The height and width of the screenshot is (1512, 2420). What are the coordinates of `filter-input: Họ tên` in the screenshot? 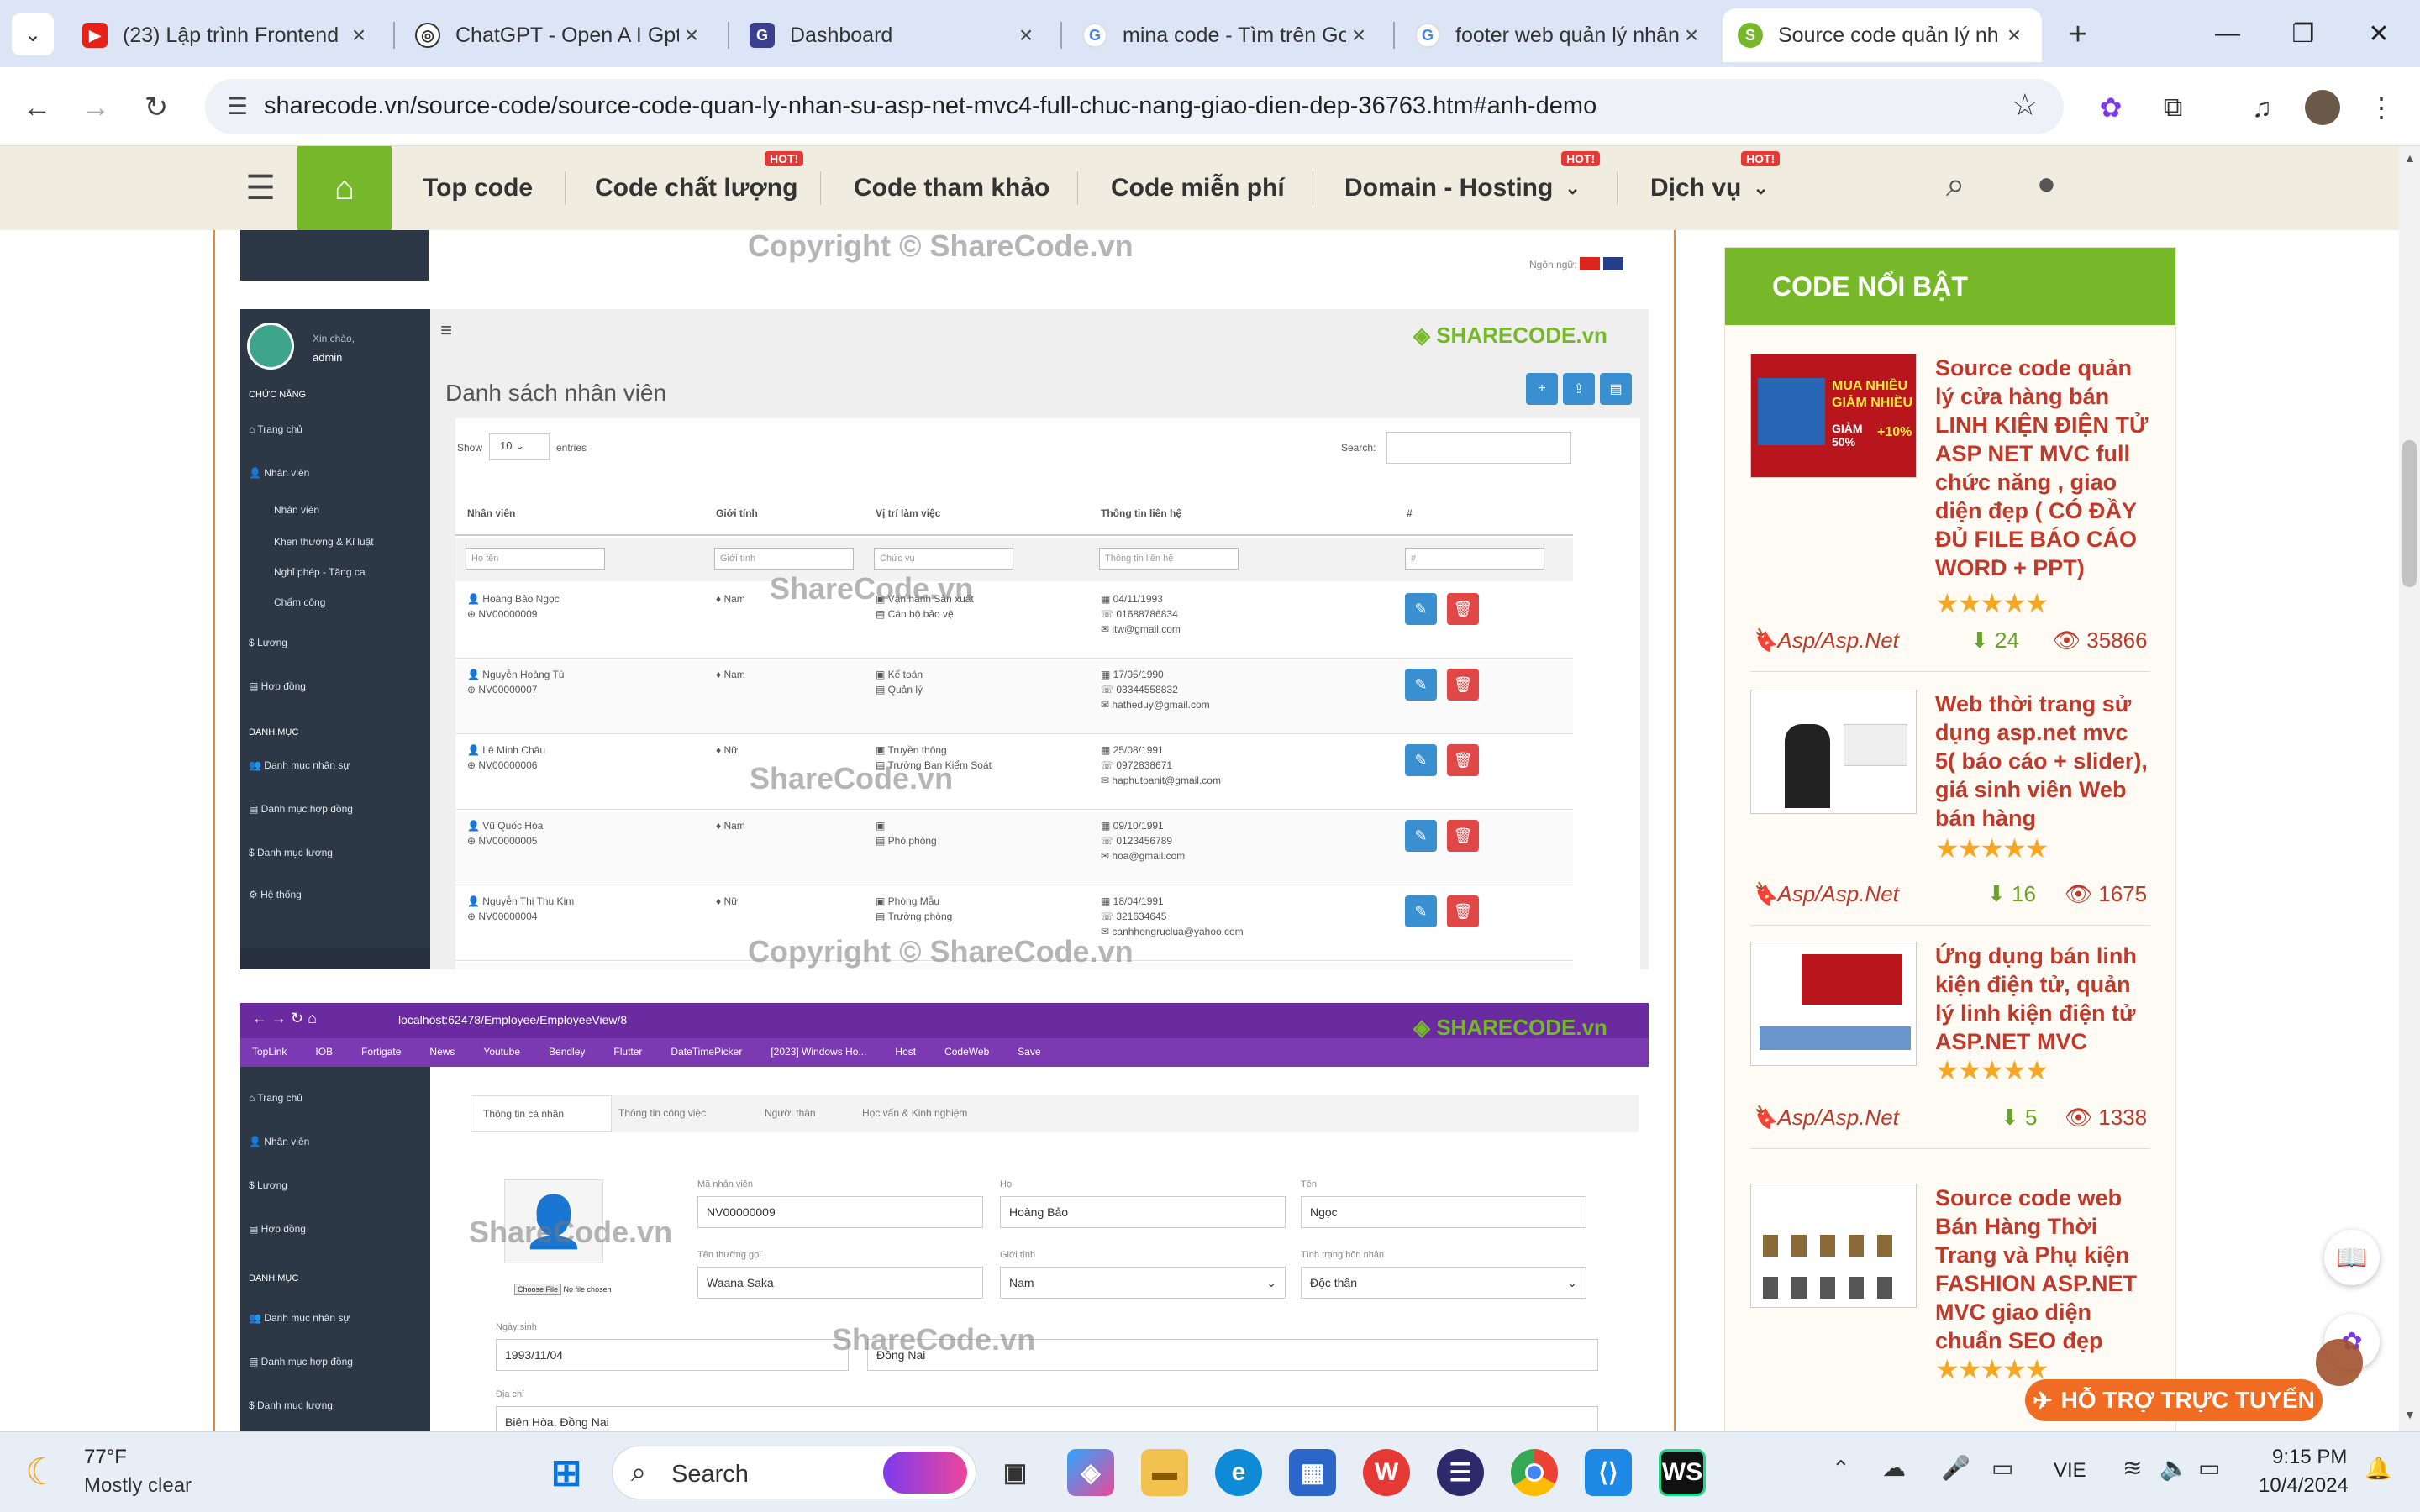 It's located at (536, 559).